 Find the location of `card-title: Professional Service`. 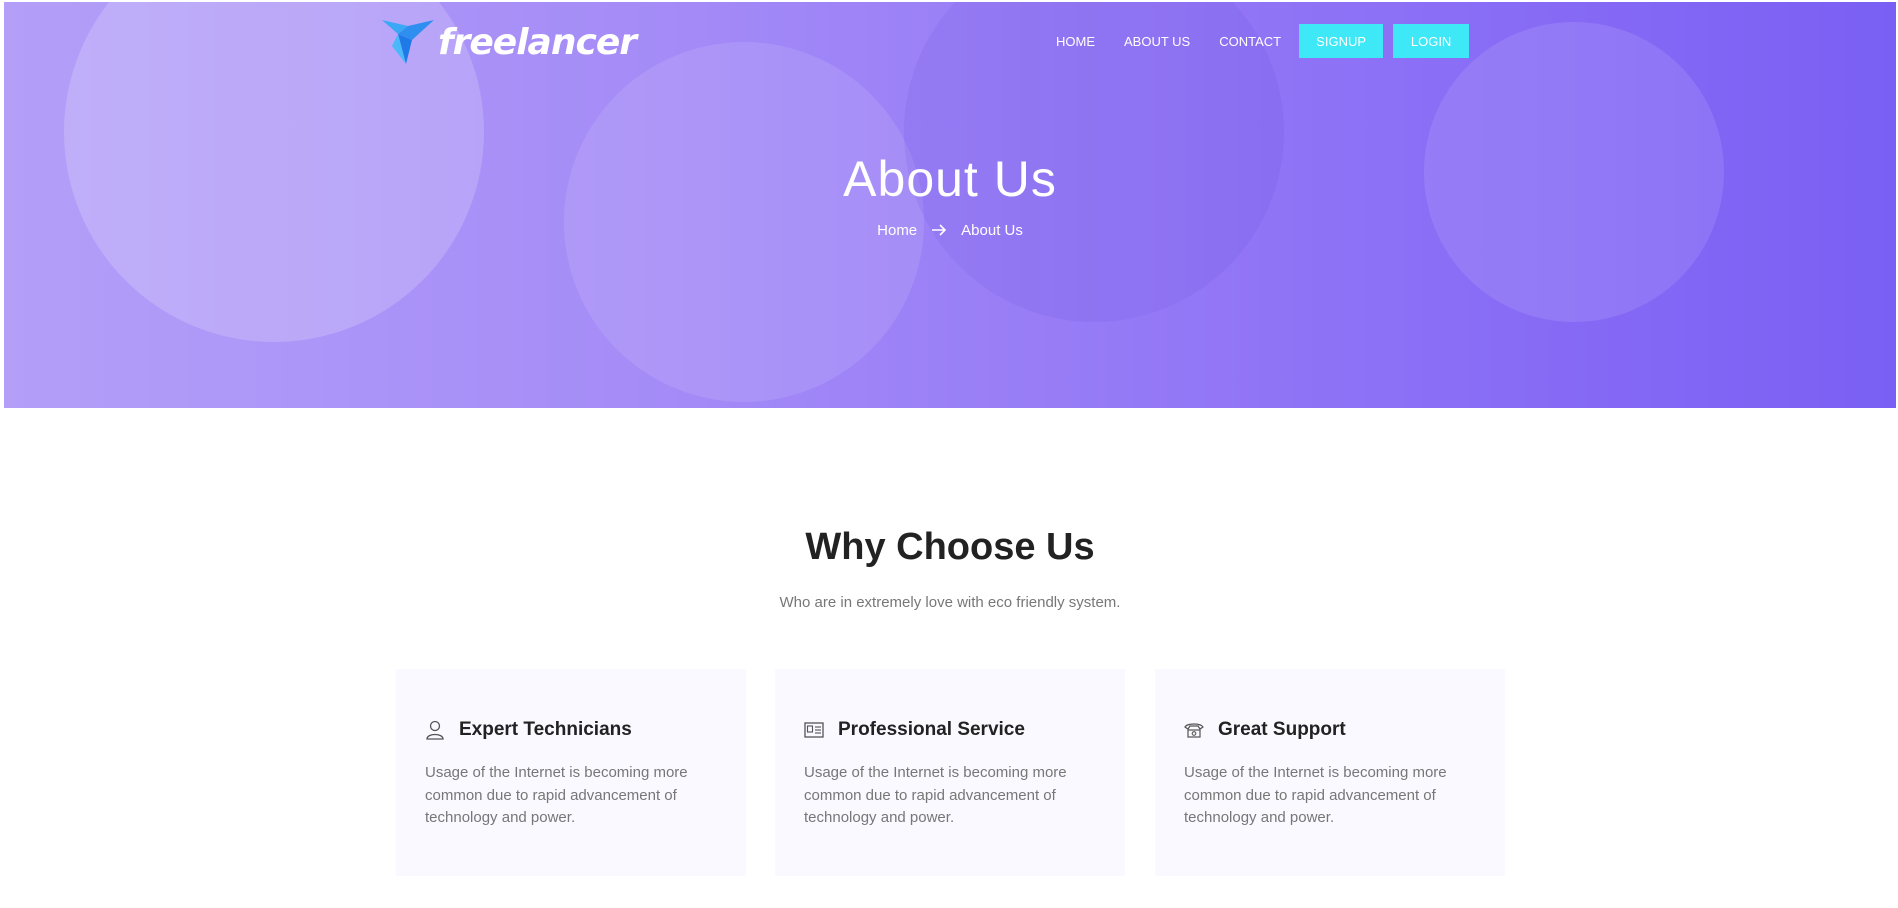

card-title: Professional Service is located at coordinates (931, 729).